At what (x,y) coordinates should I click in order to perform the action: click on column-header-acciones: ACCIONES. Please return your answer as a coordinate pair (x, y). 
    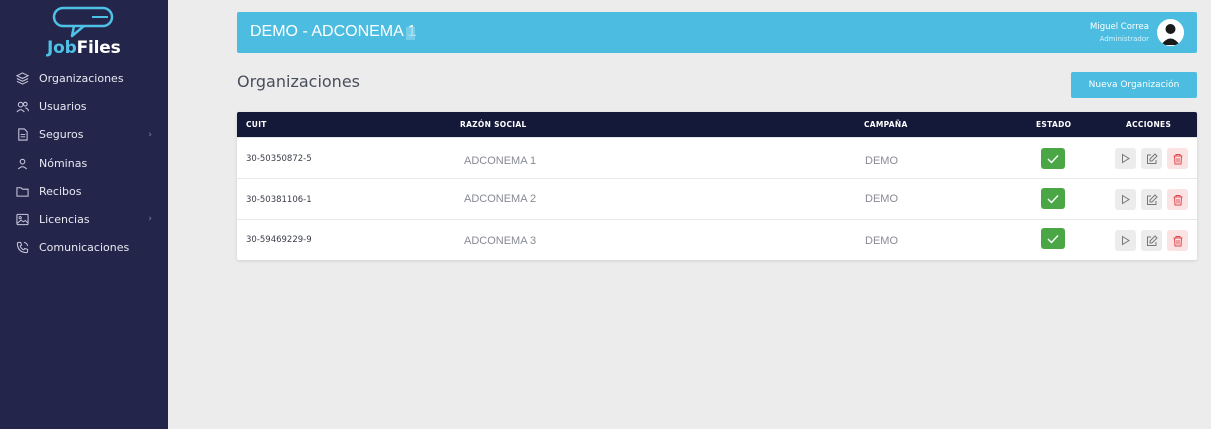
    Looking at the image, I should click on (1149, 124).